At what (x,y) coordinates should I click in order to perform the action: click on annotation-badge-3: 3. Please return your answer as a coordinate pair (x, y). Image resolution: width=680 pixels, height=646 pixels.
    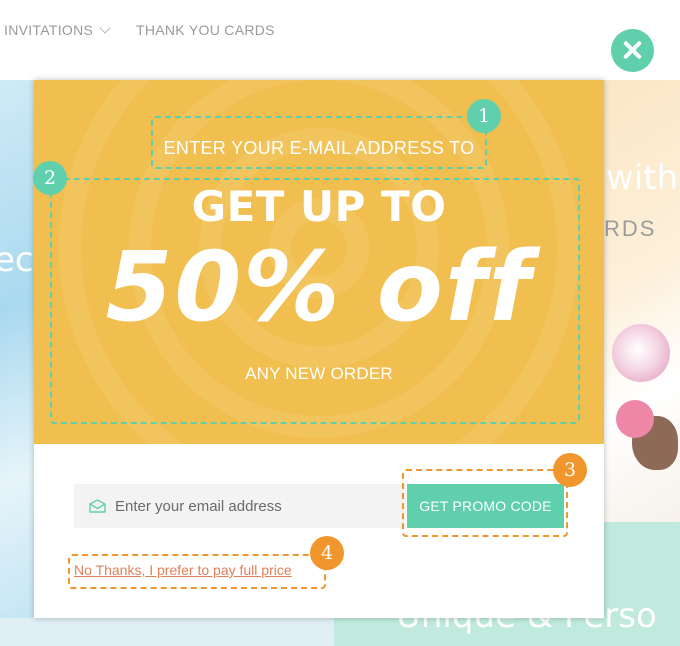
    Looking at the image, I should click on (570, 470).